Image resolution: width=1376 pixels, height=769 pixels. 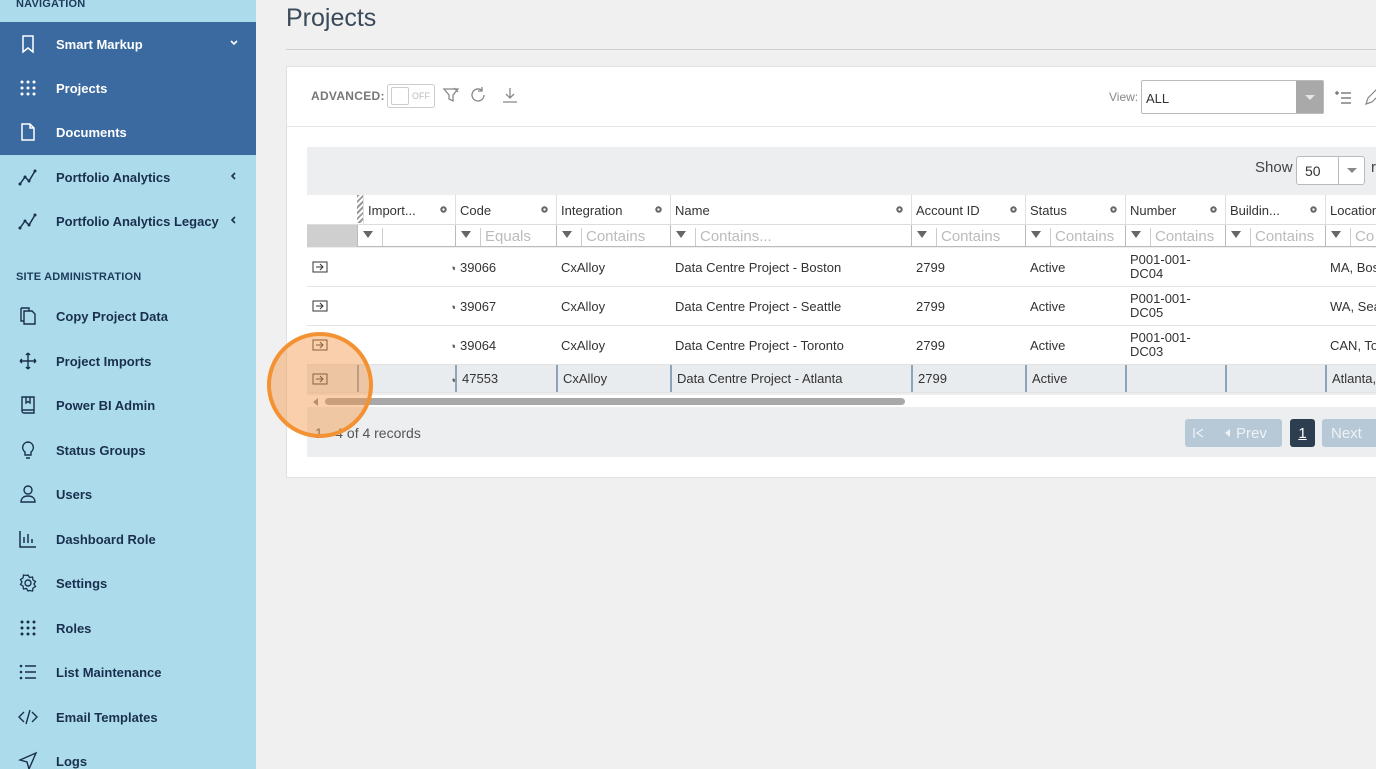 What do you see at coordinates (128, 221) in the screenshot?
I see `sidebar-item-portfolio-analytics-legacy: Portfolio Analytics Legacy` at bounding box center [128, 221].